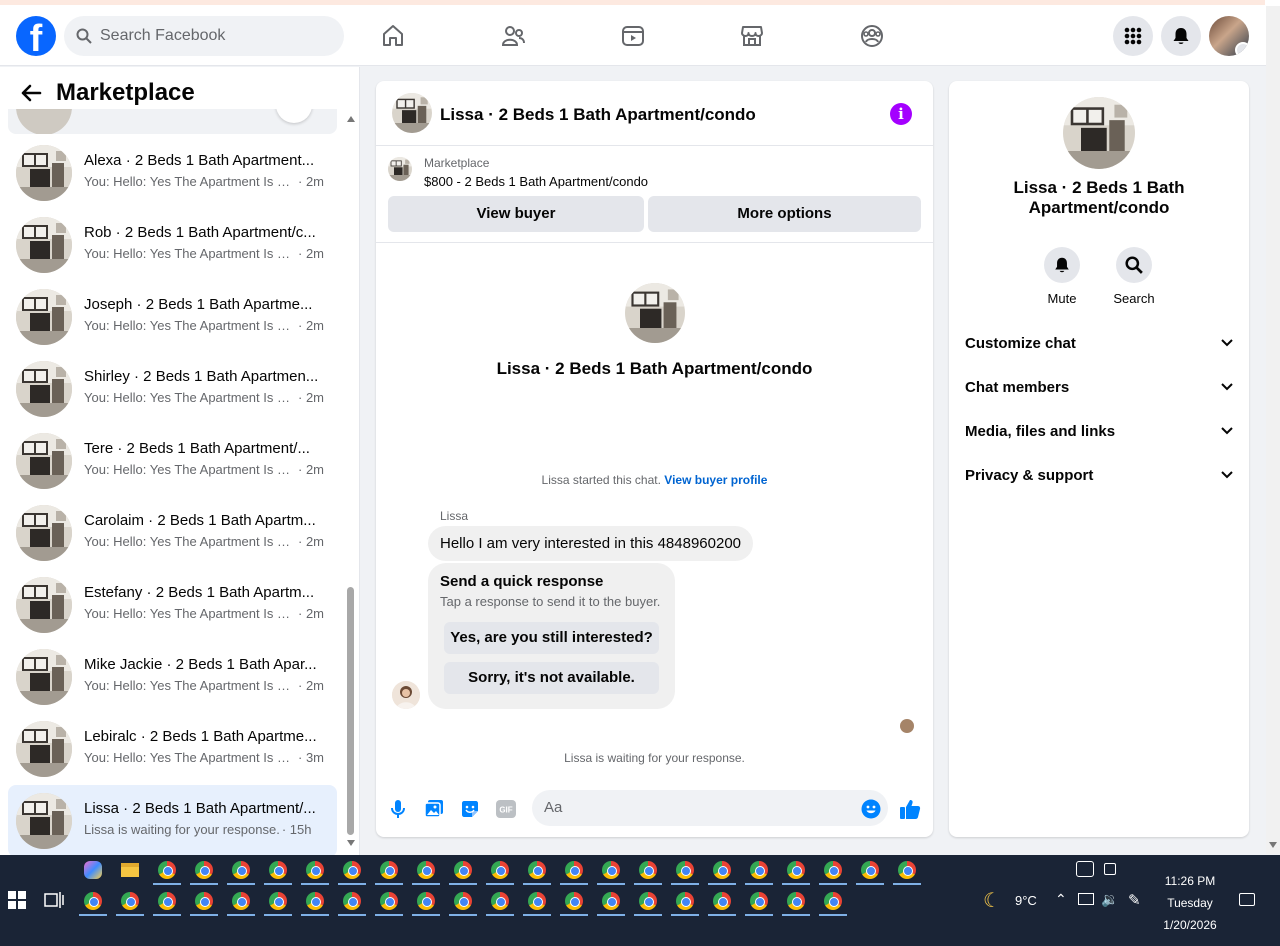 Image resolution: width=1280 pixels, height=946 pixels. What do you see at coordinates (93, 870) in the screenshot?
I see `copilot-icon` at bounding box center [93, 870].